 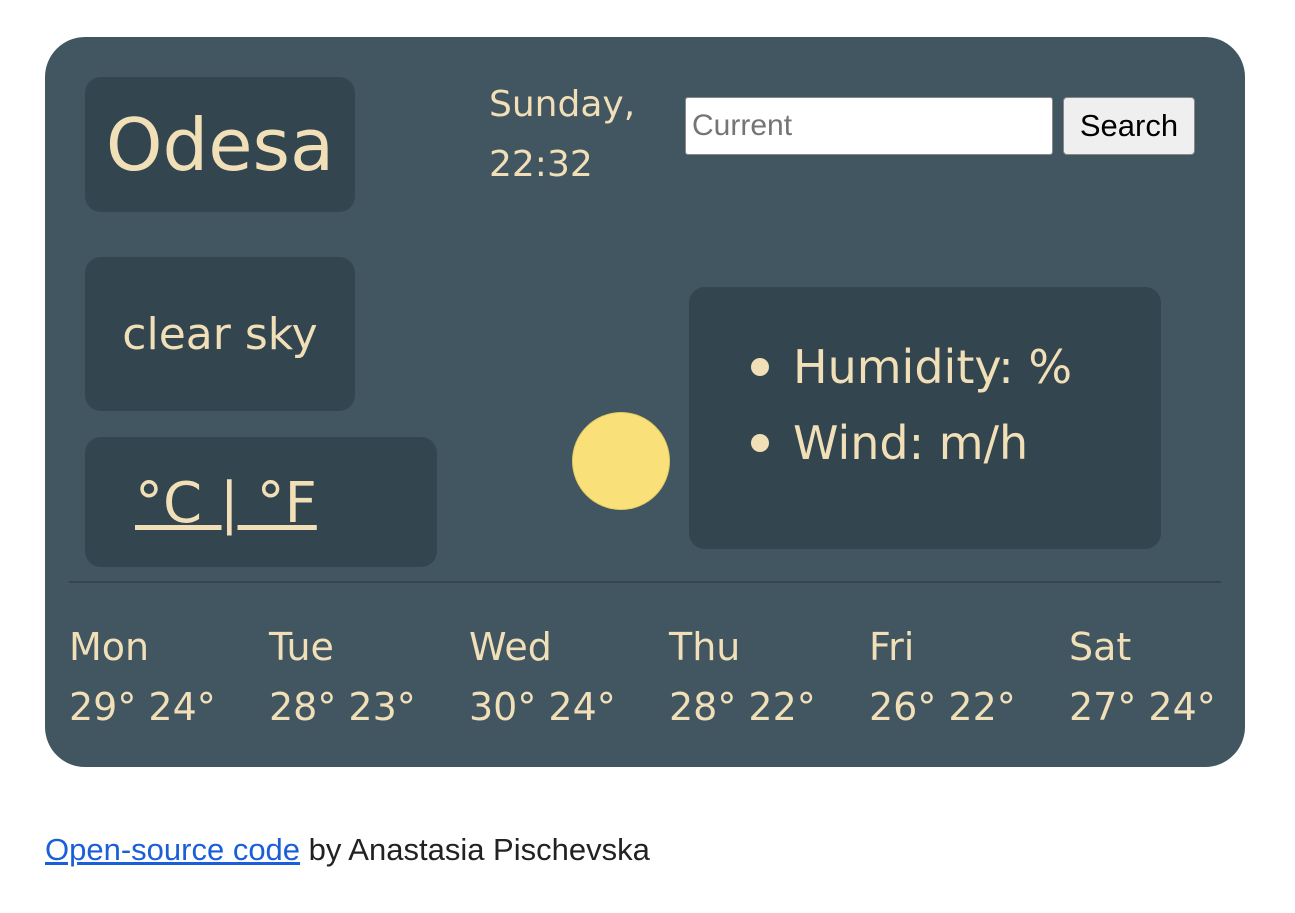 I want to click on footer: Open-source code by Anastasia Pischevska, so click(x=347, y=850).